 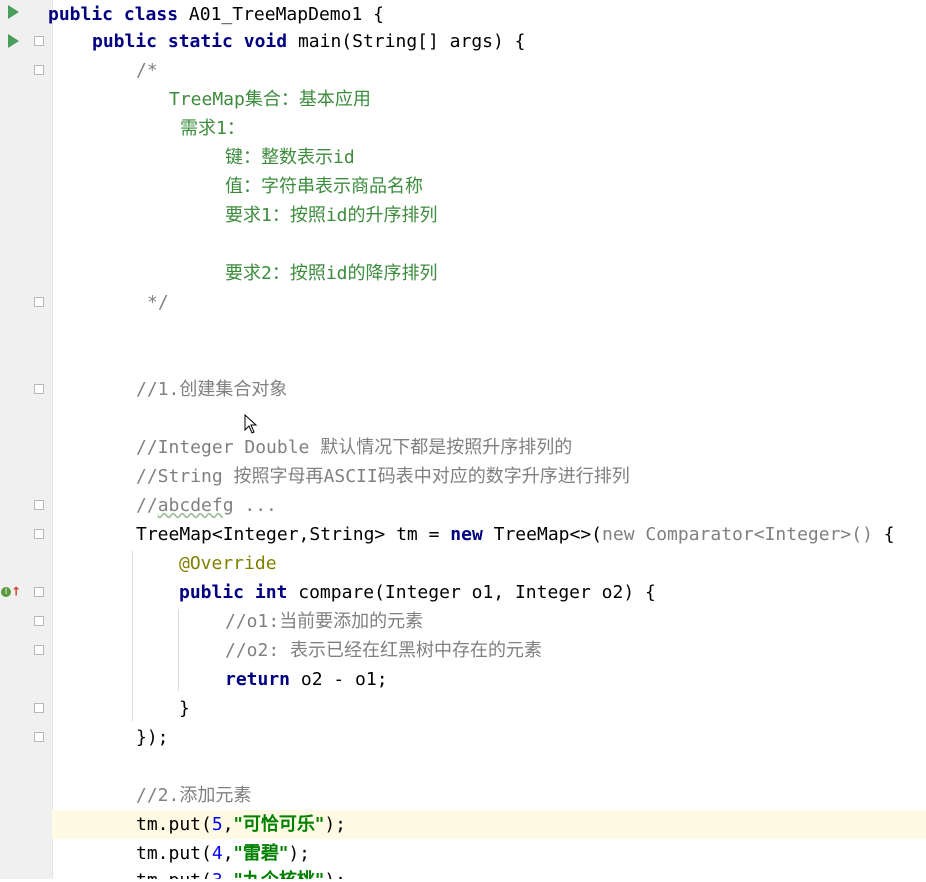 I want to click on code-line-1: public class A01_TreeMapDemo1 {, so click(x=487, y=14).